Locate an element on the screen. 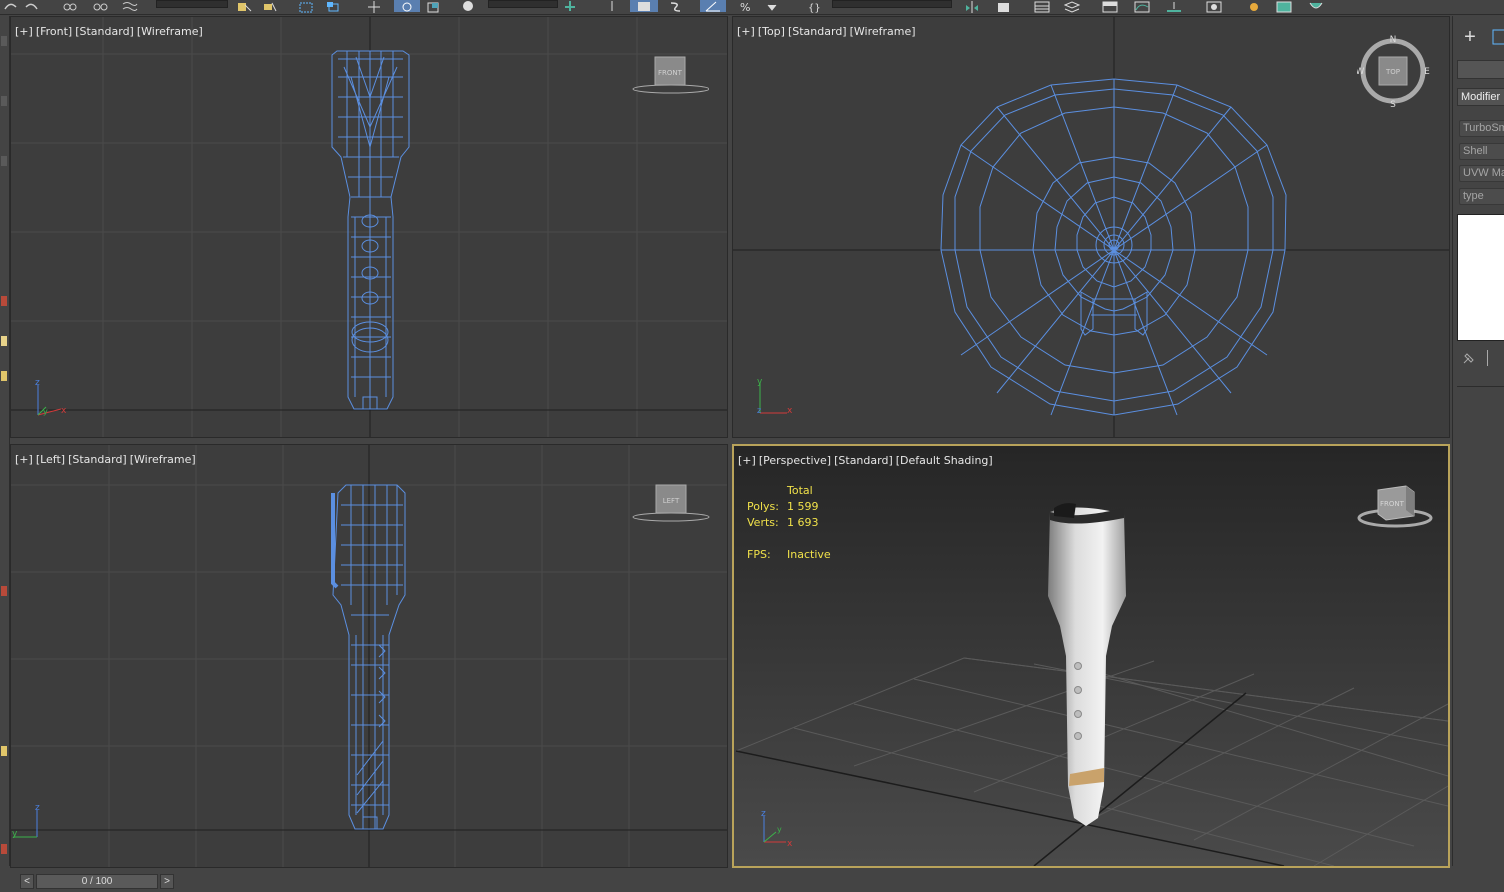 This screenshot has width=1504, height=892. named-selection-icon: {} is located at coordinates (814, 7).